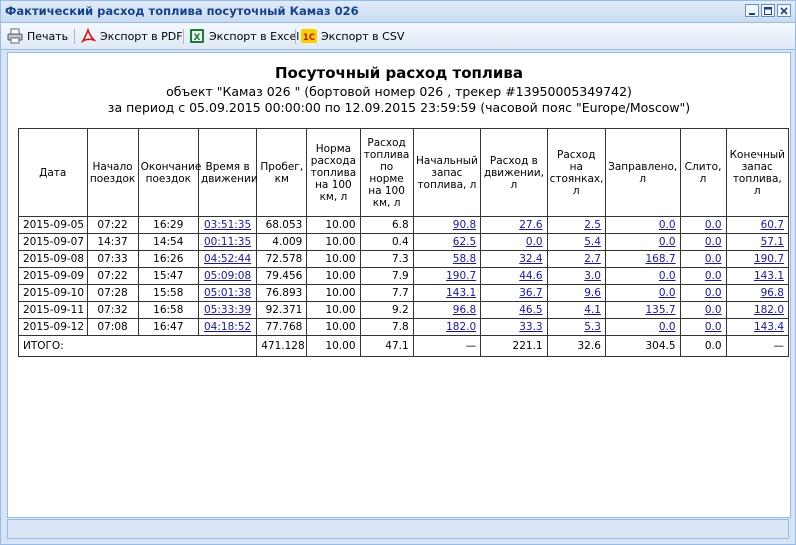 The image size is (796, 545). I want to click on maximize-icon, so click(768, 10).